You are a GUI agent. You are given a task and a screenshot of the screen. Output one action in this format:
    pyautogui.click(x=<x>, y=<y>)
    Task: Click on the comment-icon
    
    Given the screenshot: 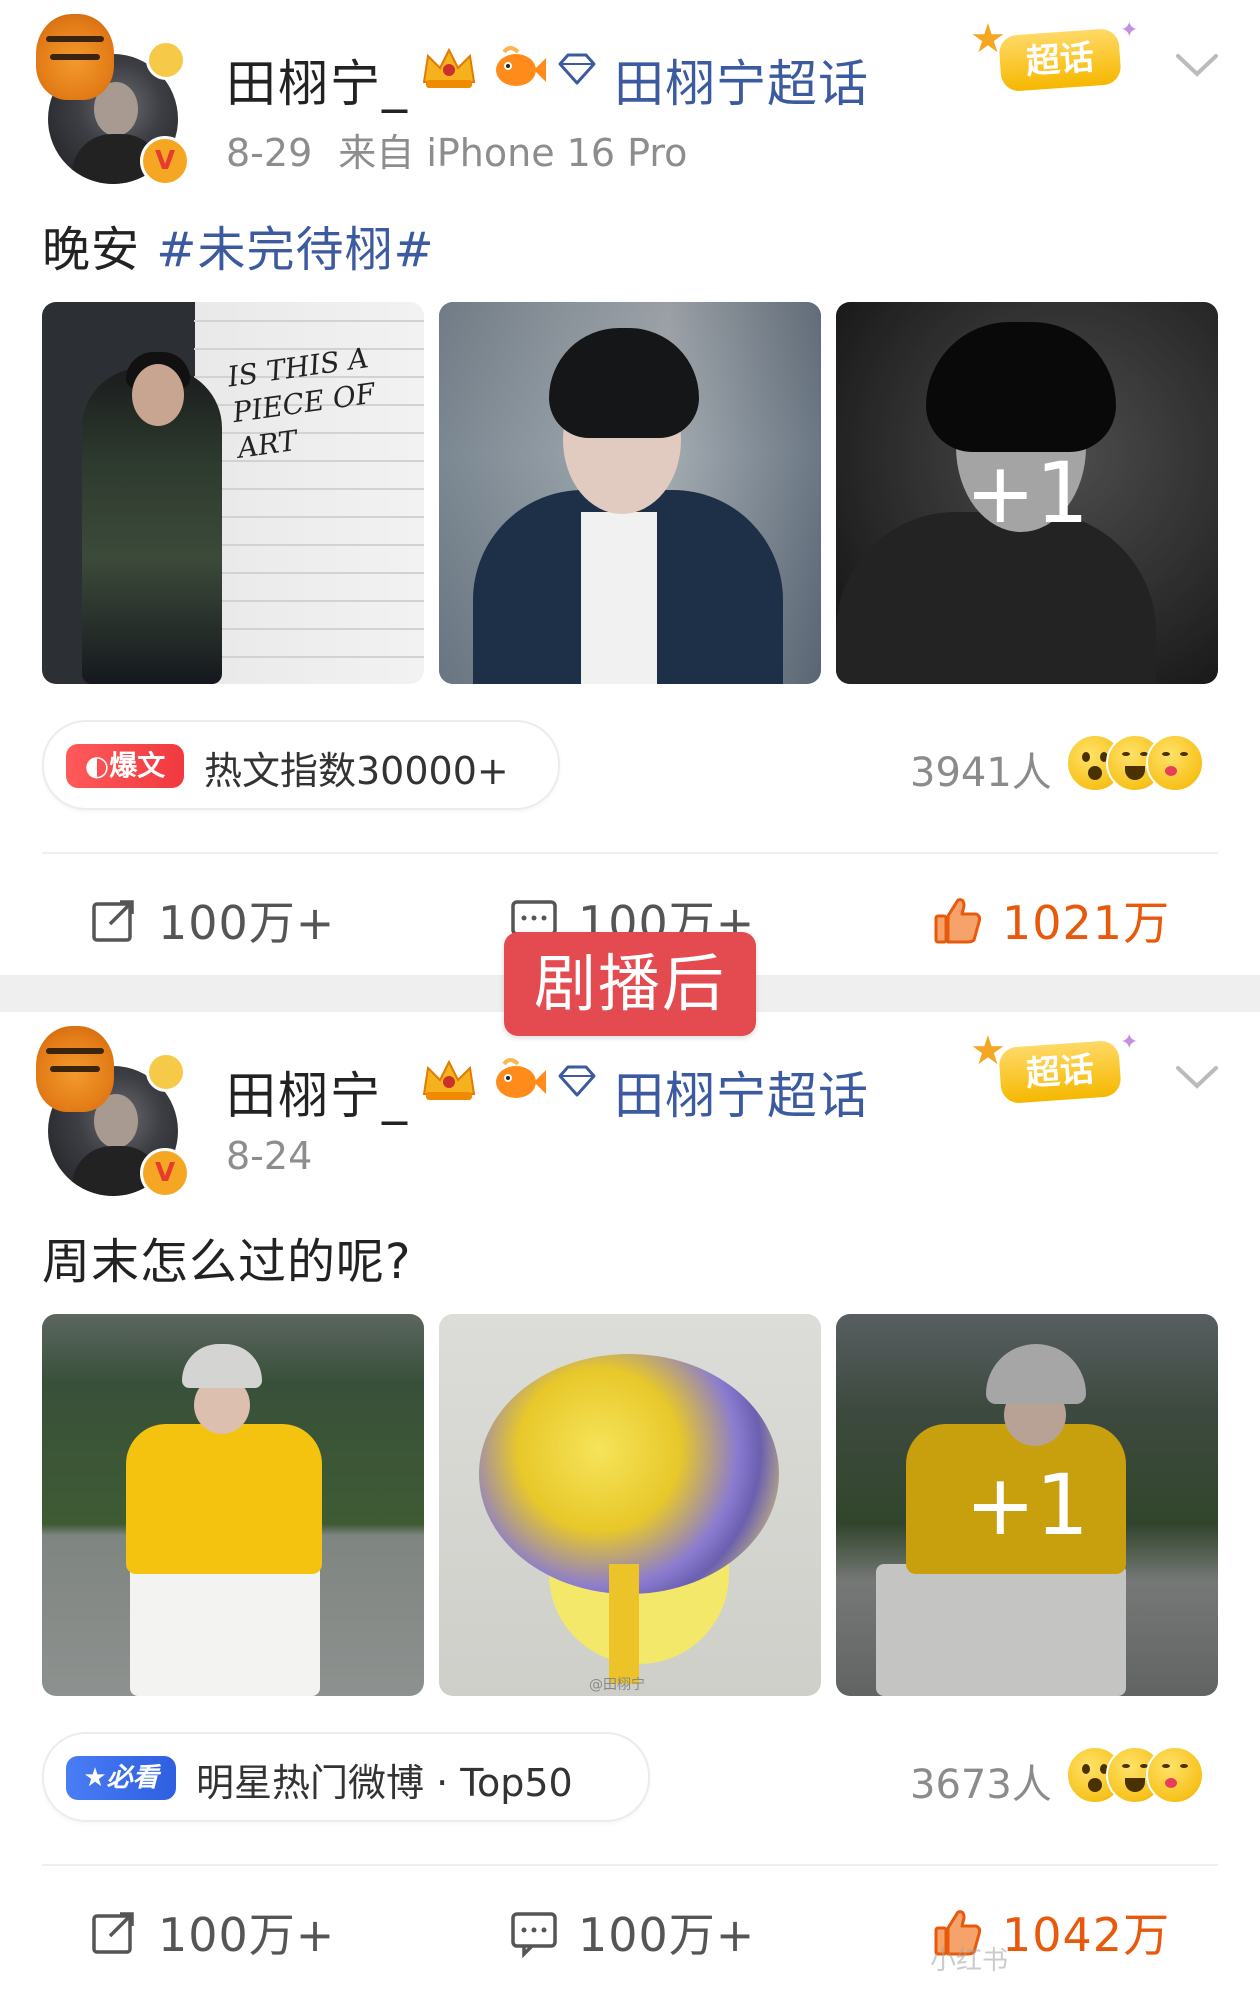 What is the action you would take?
    pyautogui.click(x=534, y=1935)
    